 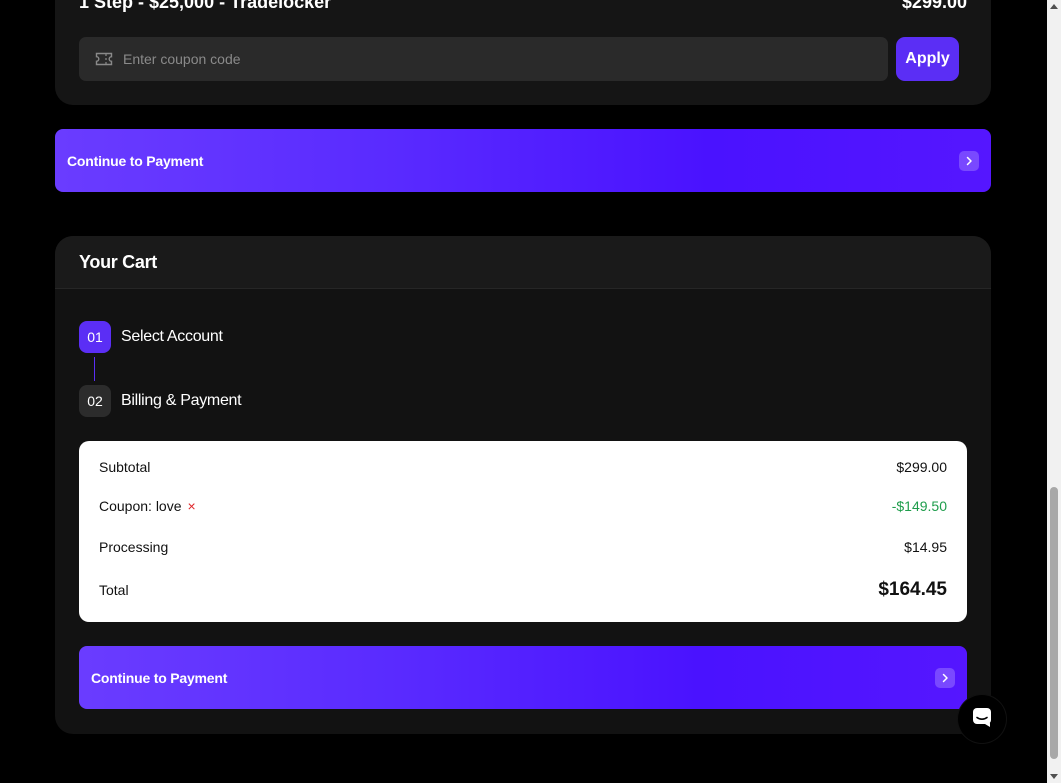 What do you see at coordinates (925, 547) in the screenshot?
I see `processing-value: $14.95` at bounding box center [925, 547].